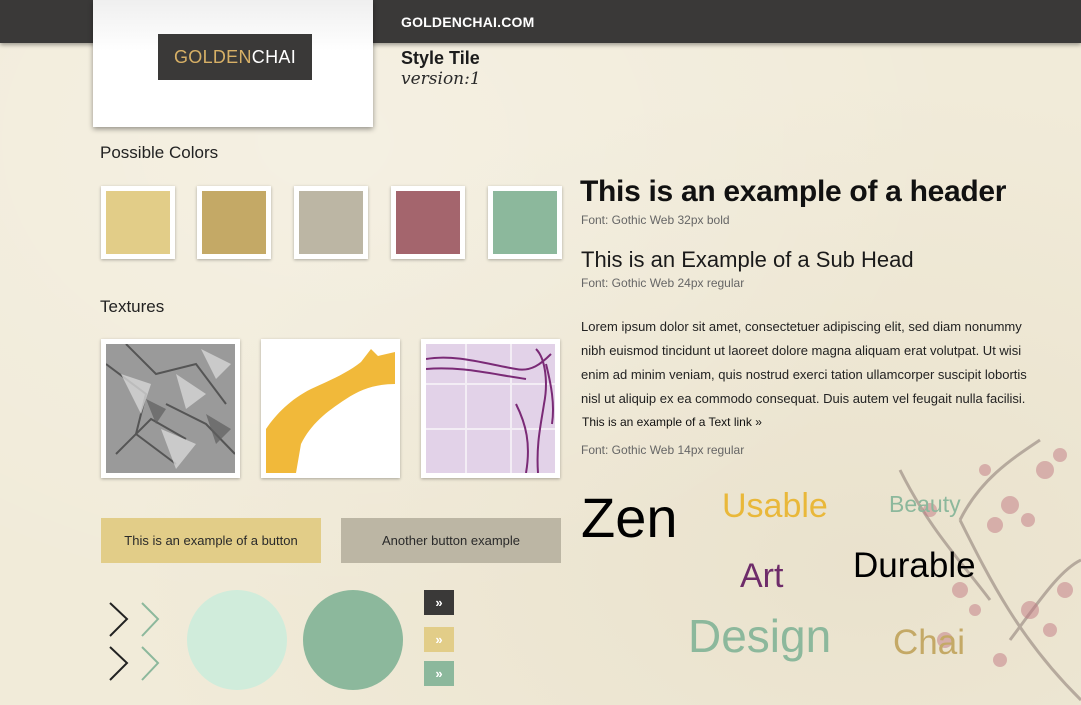 This screenshot has height=705, width=1081. Describe the element at coordinates (439, 639) in the screenshot. I see `arrow-button-gold: »` at that location.